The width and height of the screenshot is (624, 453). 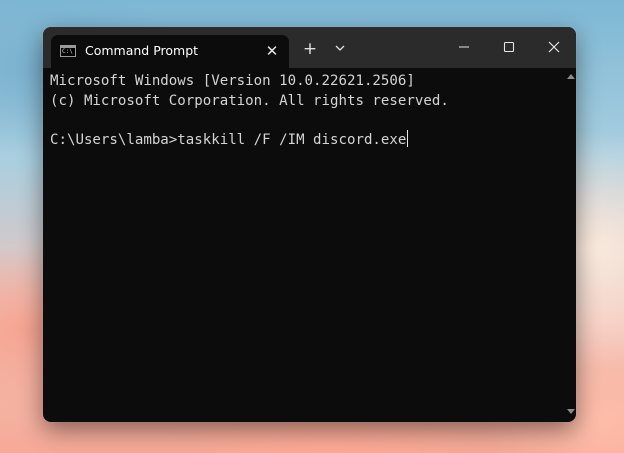 I want to click on scroll-down-arrow-icon, so click(x=571, y=411).